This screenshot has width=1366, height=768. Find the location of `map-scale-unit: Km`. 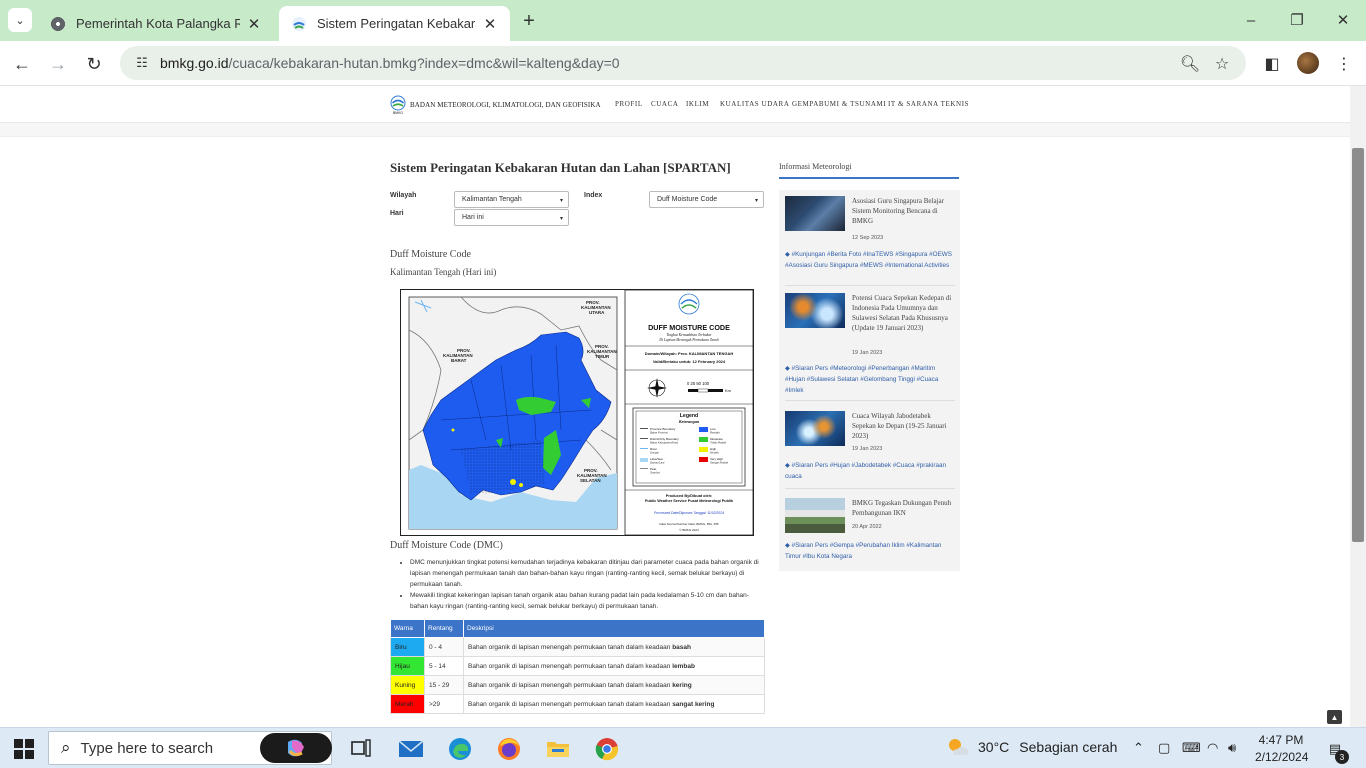

map-scale-unit: Km is located at coordinates (728, 390).